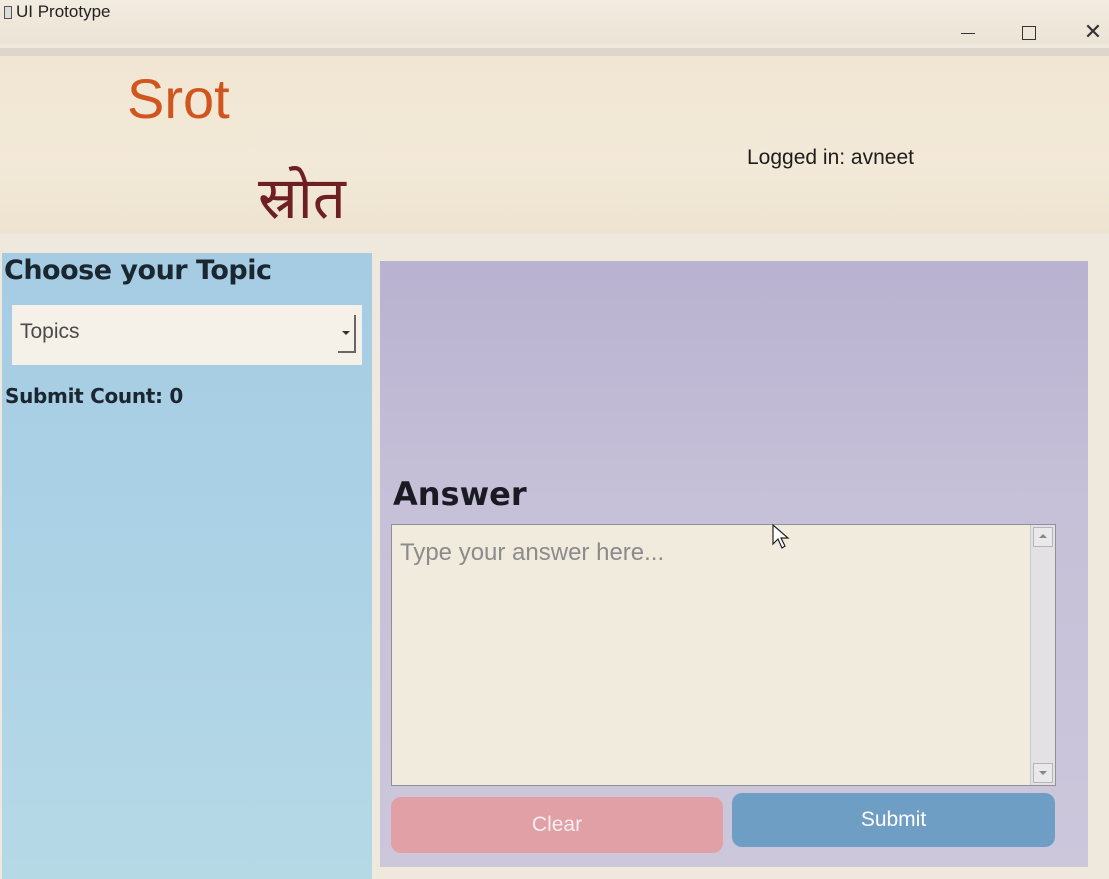  I want to click on topic-dropdown-value: Topics, so click(50, 331).